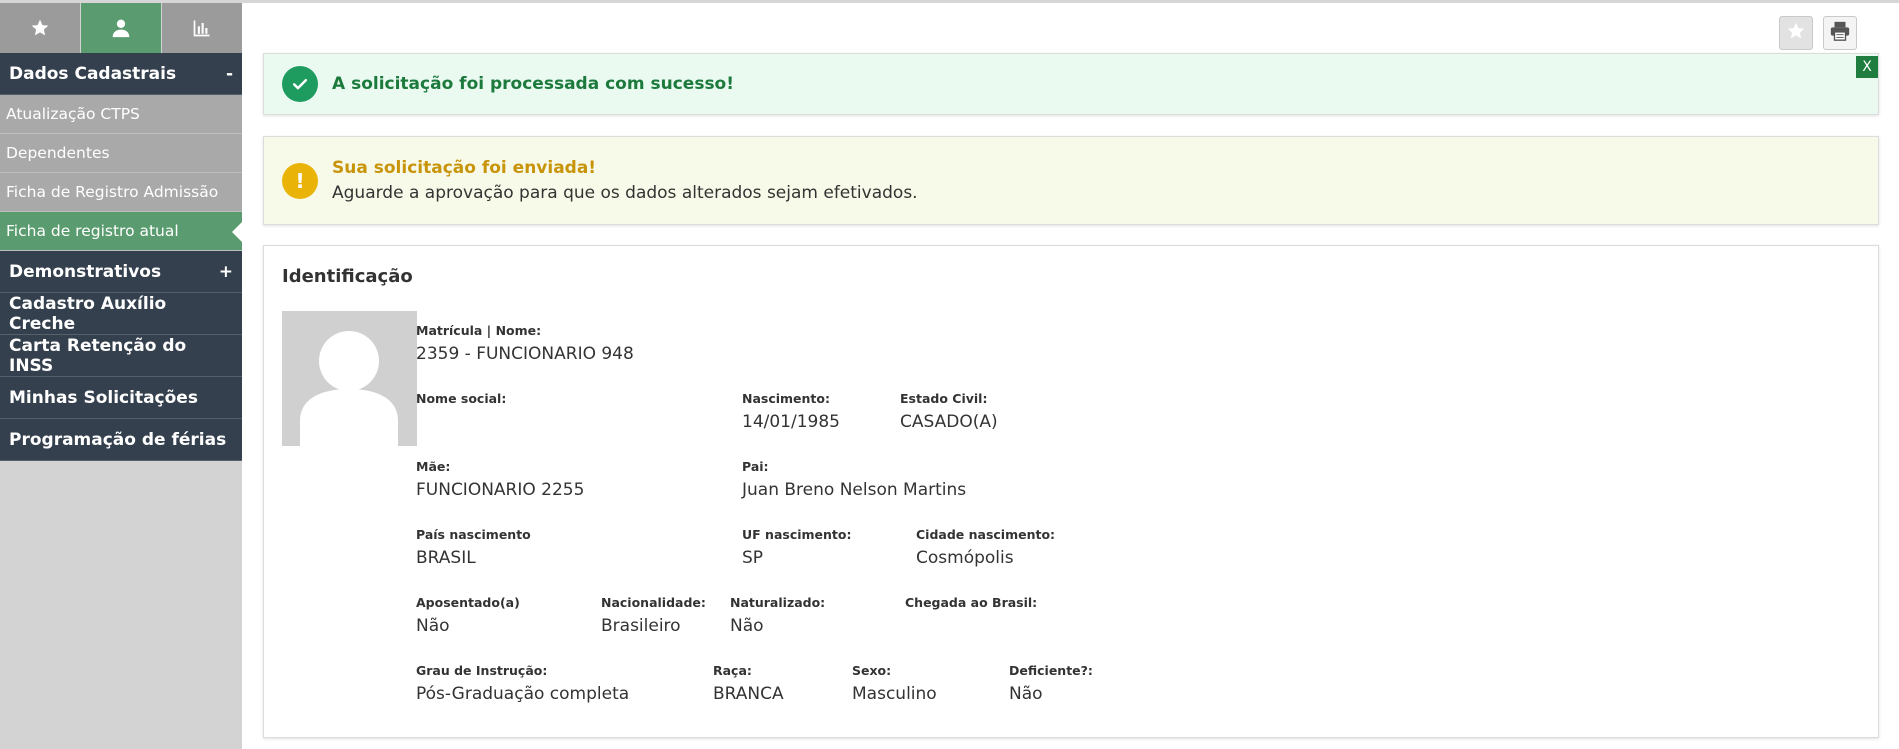  Describe the element at coordinates (525, 354) in the screenshot. I see `field-value: 2359 - FUNCIONARIO 948` at that location.